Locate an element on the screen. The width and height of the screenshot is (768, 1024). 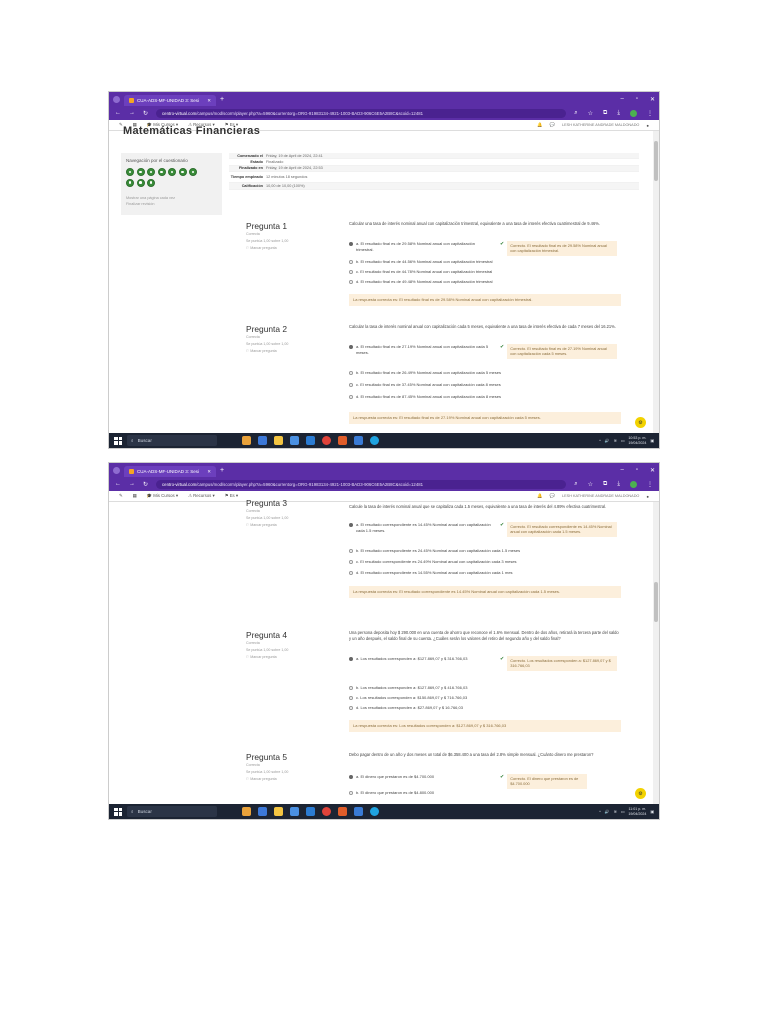
grid-icon: ▦ is located at coordinates (135, 496).